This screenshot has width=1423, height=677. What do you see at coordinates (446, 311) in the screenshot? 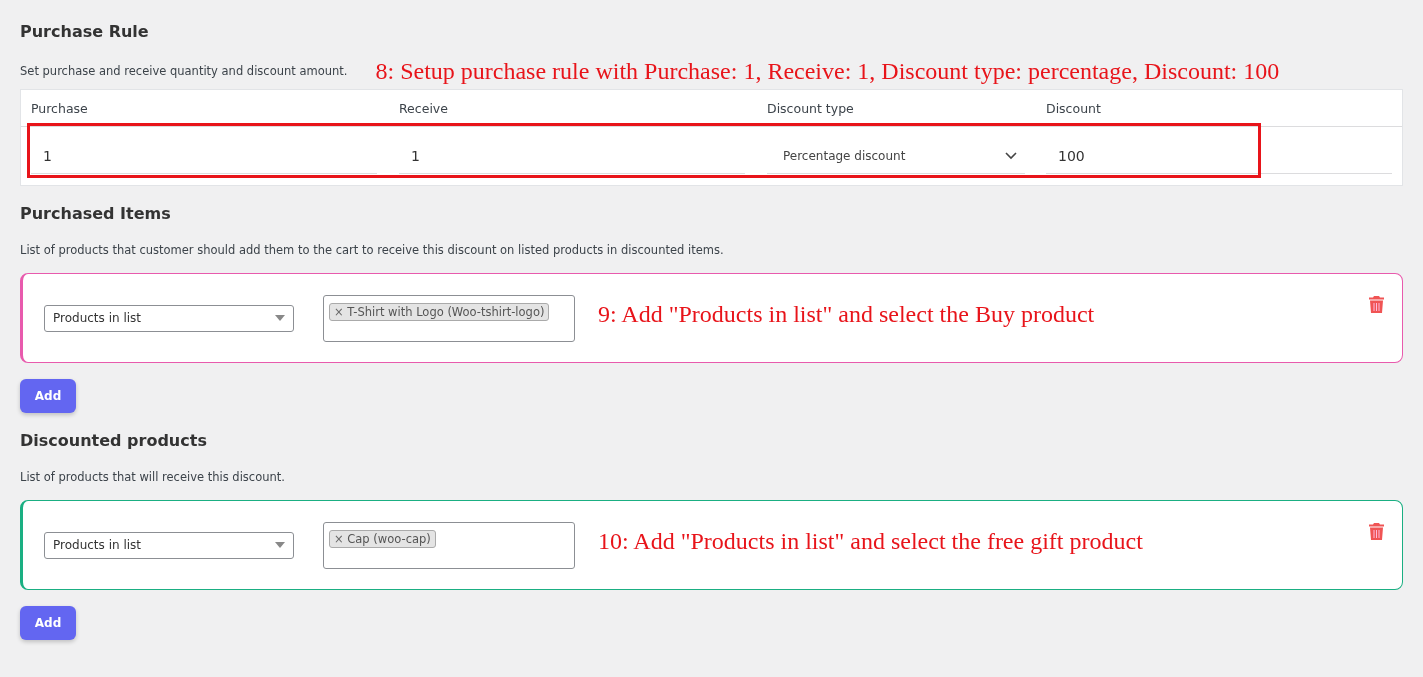
I see `product-tag: T-Shirt with Logo (Woo-tshirt-logo)` at bounding box center [446, 311].